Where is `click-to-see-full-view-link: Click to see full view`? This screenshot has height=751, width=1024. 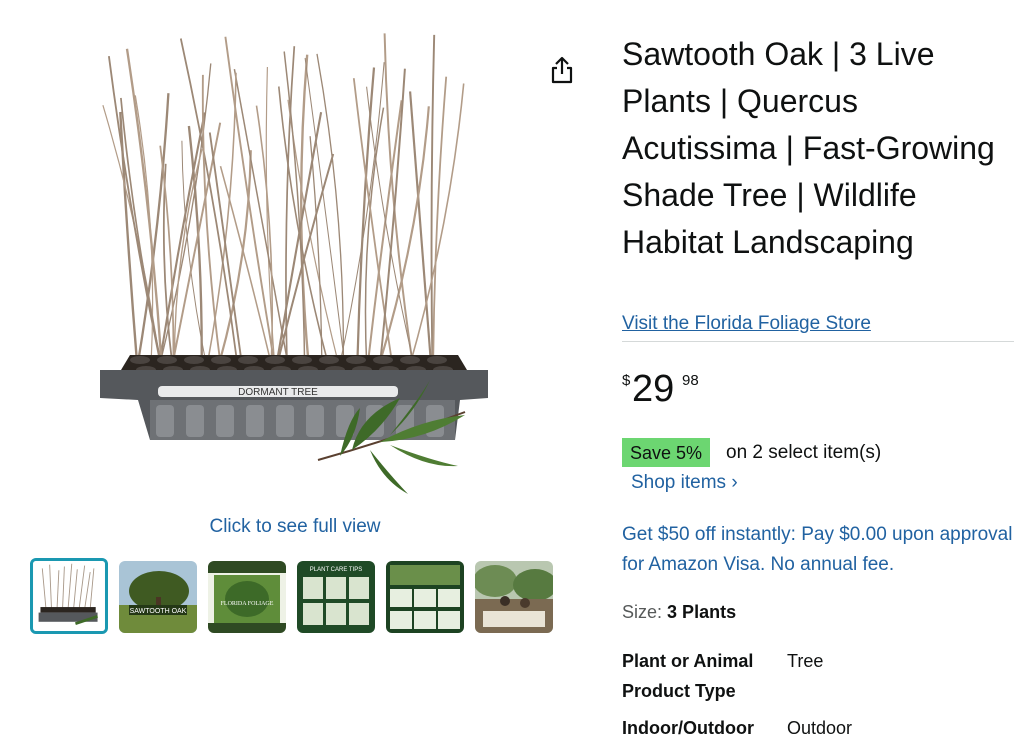
click-to-see-full-view-link: Click to see full view is located at coordinates (295, 527).